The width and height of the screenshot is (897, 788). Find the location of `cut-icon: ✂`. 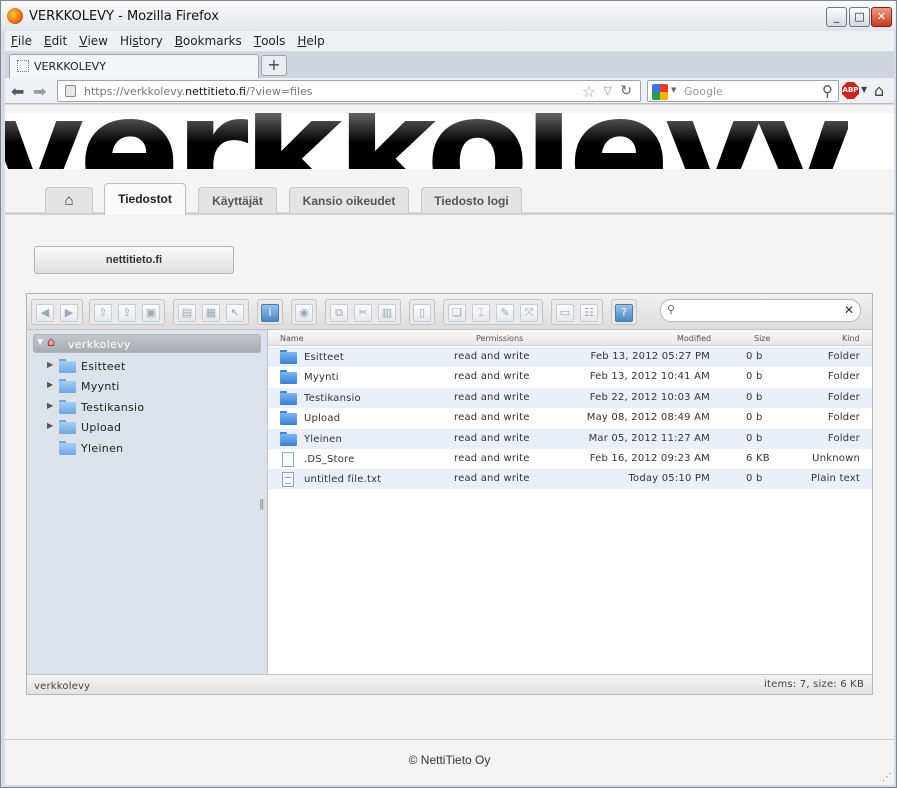

cut-icon: ✂ is located at coordinates (363, 313).